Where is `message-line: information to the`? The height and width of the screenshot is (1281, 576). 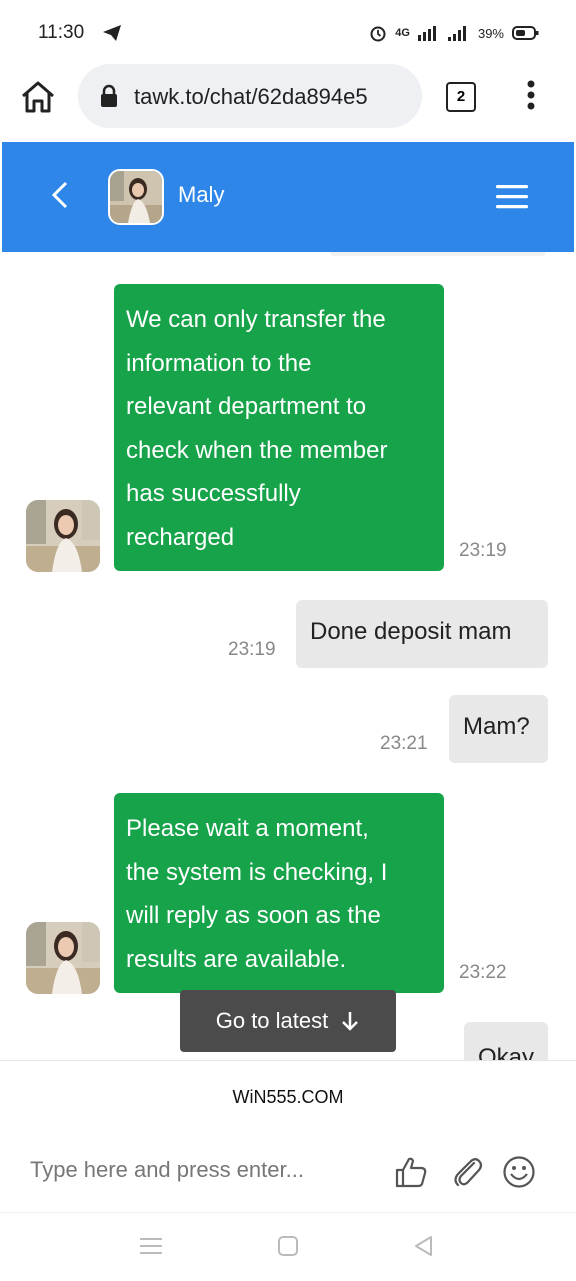 message-line: information to the is located at coordinates (219, 363).